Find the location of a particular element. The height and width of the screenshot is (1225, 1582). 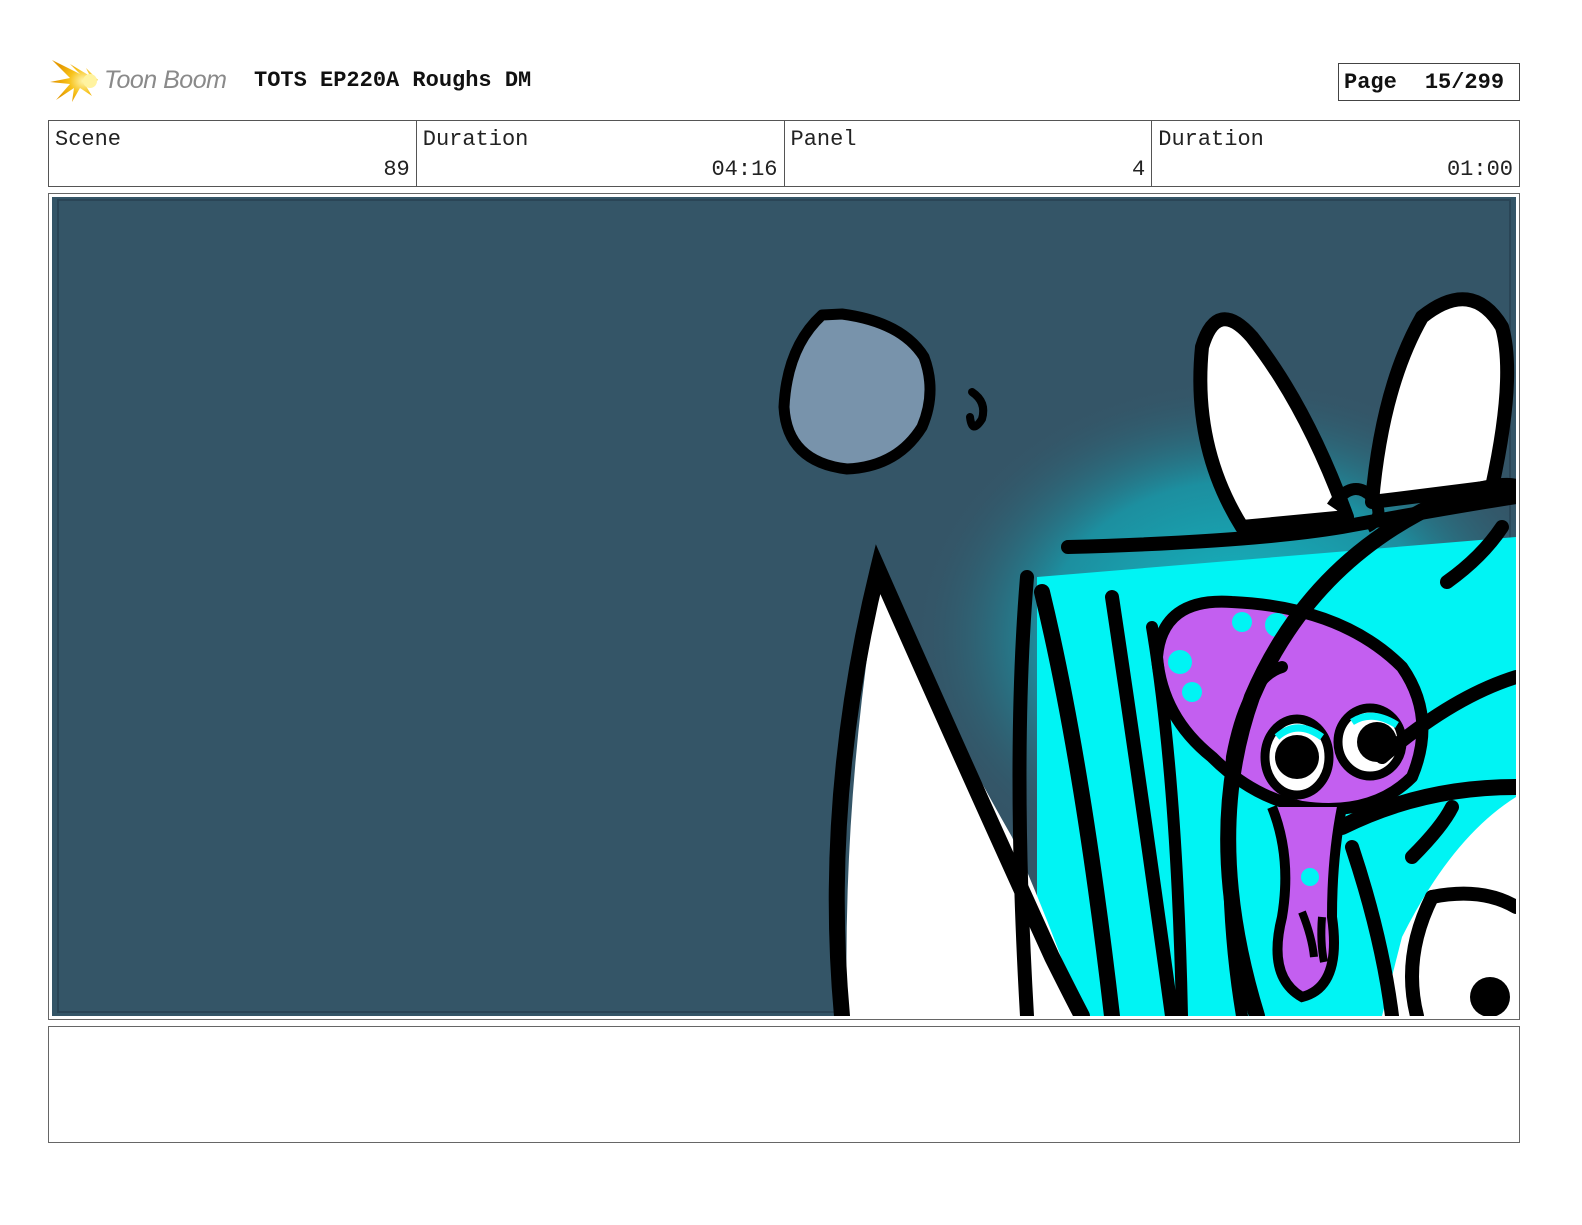

page-label: Page is located at coordinates (1370, 82).